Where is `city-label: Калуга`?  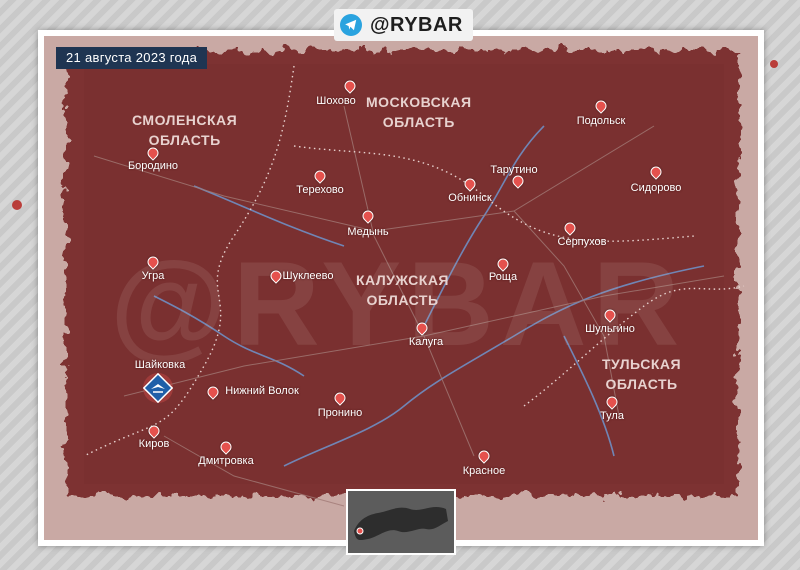
city-label: Калуга is located at coordinates (426, 342).